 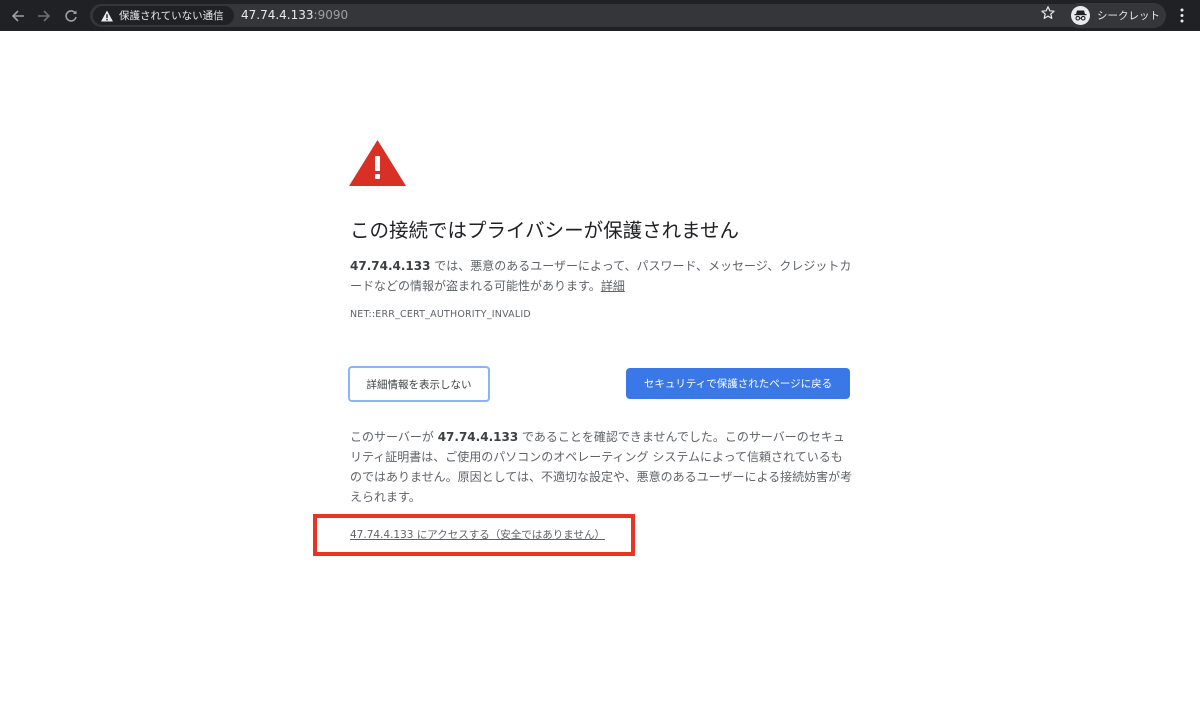 I want to click on page-title: この接続ではプライバシーが保護されません, so click(x=545, y=230).